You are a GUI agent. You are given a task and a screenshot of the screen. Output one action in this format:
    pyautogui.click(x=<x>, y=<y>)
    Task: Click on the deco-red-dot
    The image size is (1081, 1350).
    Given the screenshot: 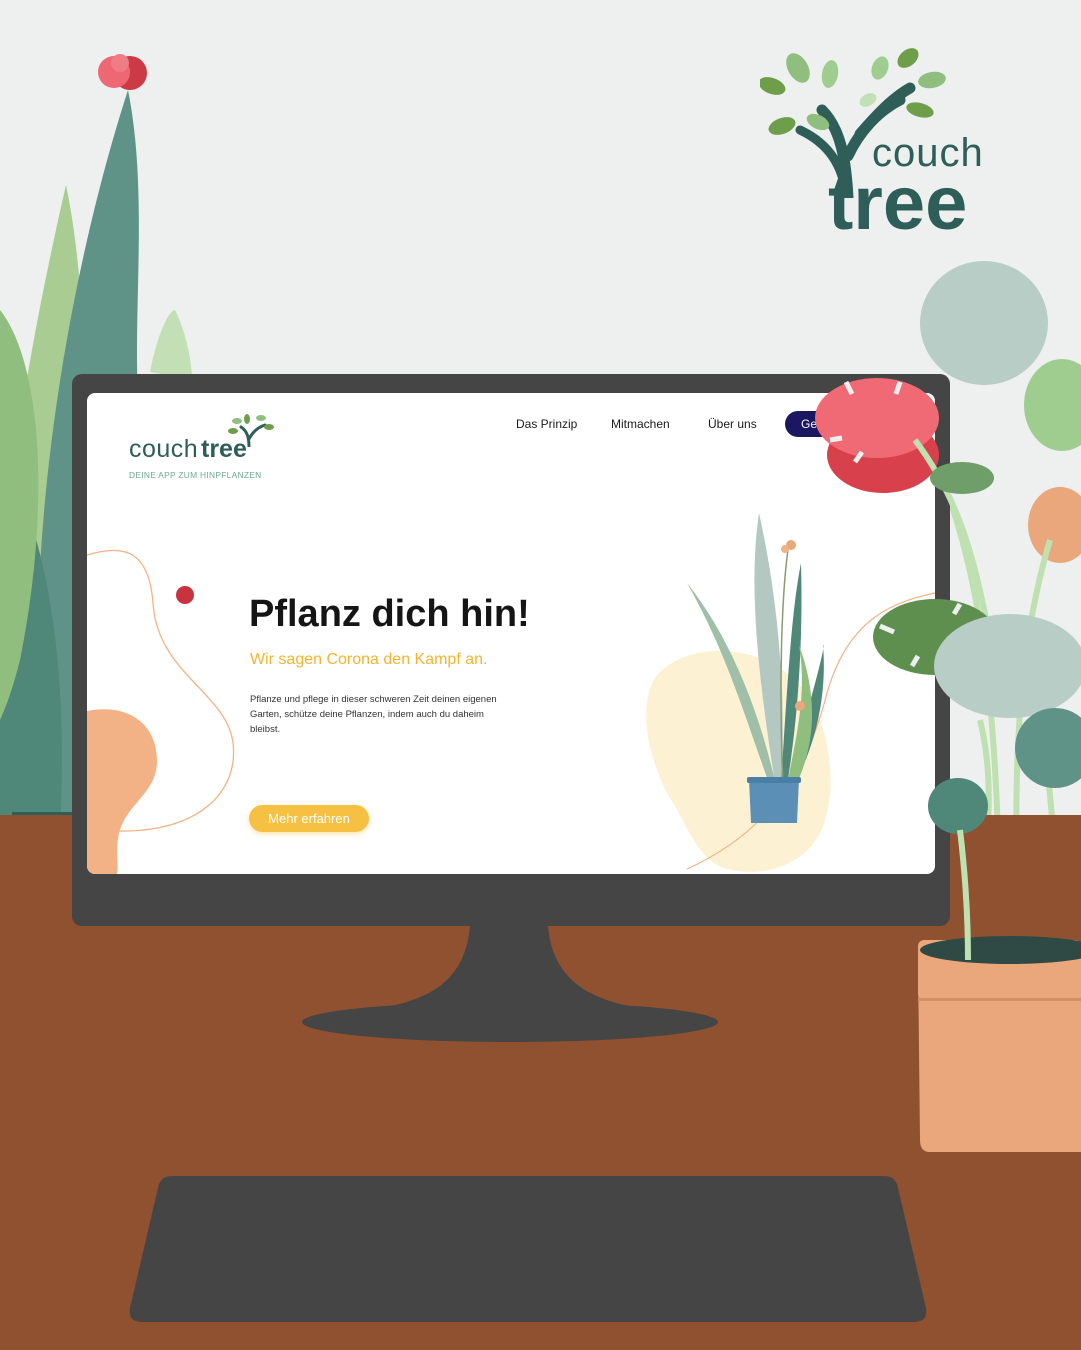 What is the action you would take?
    pyautogui.click(x=185, y=595)
    